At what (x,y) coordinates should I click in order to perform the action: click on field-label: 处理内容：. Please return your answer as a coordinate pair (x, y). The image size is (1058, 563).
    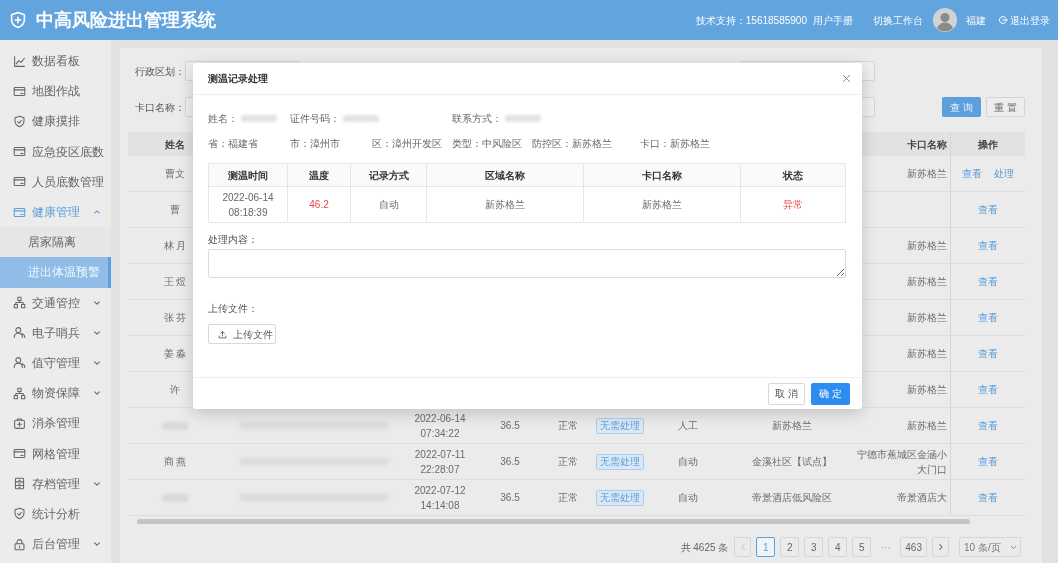
    Looking at the image, I should click on (233, 239).